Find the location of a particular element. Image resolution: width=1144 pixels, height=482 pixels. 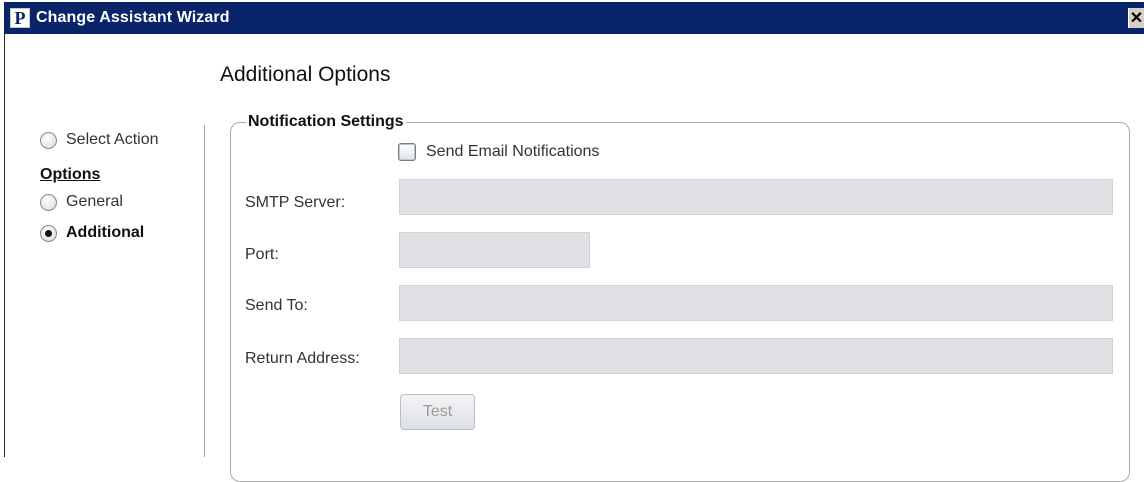

nav-item-select-action: Select Action is located at coordinates (99, 140).